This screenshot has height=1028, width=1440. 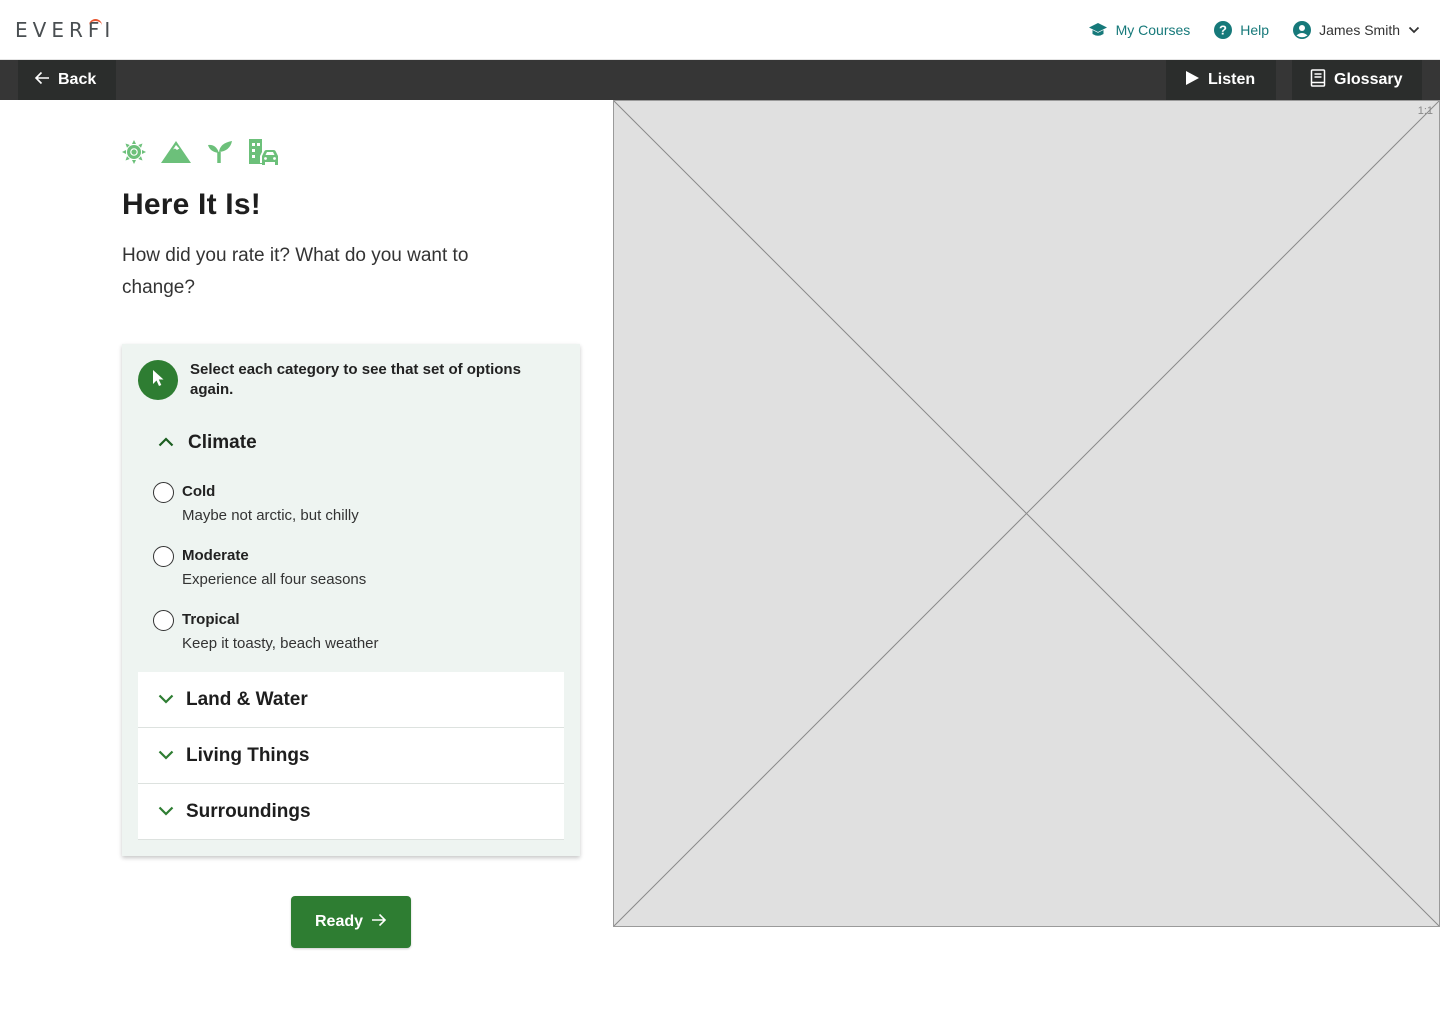 I want to click on my-courses-label: My Courses, so click(x=1153, y=30).